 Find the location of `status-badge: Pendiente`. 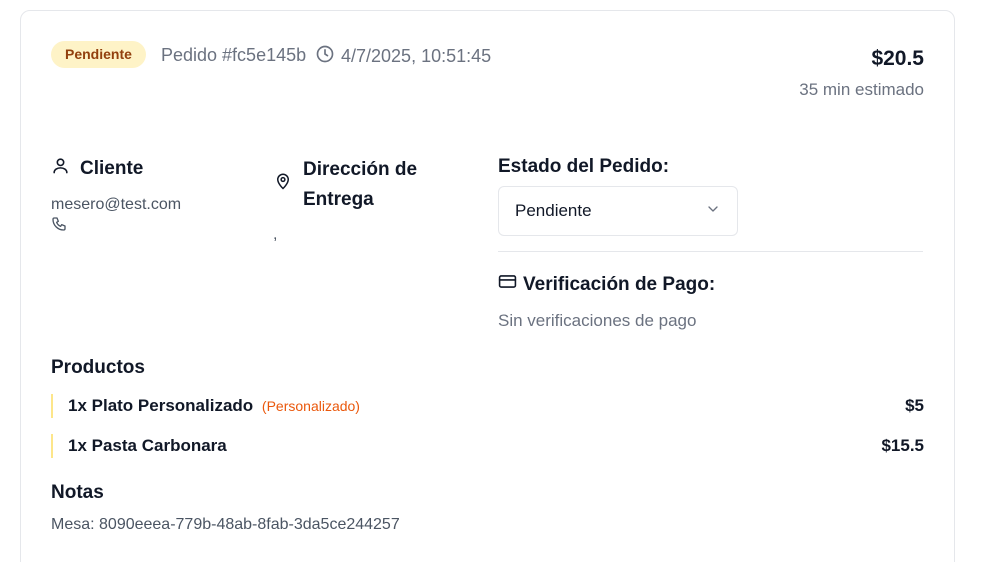

status-badge: Pendiente is located at coordinates (98, 54).